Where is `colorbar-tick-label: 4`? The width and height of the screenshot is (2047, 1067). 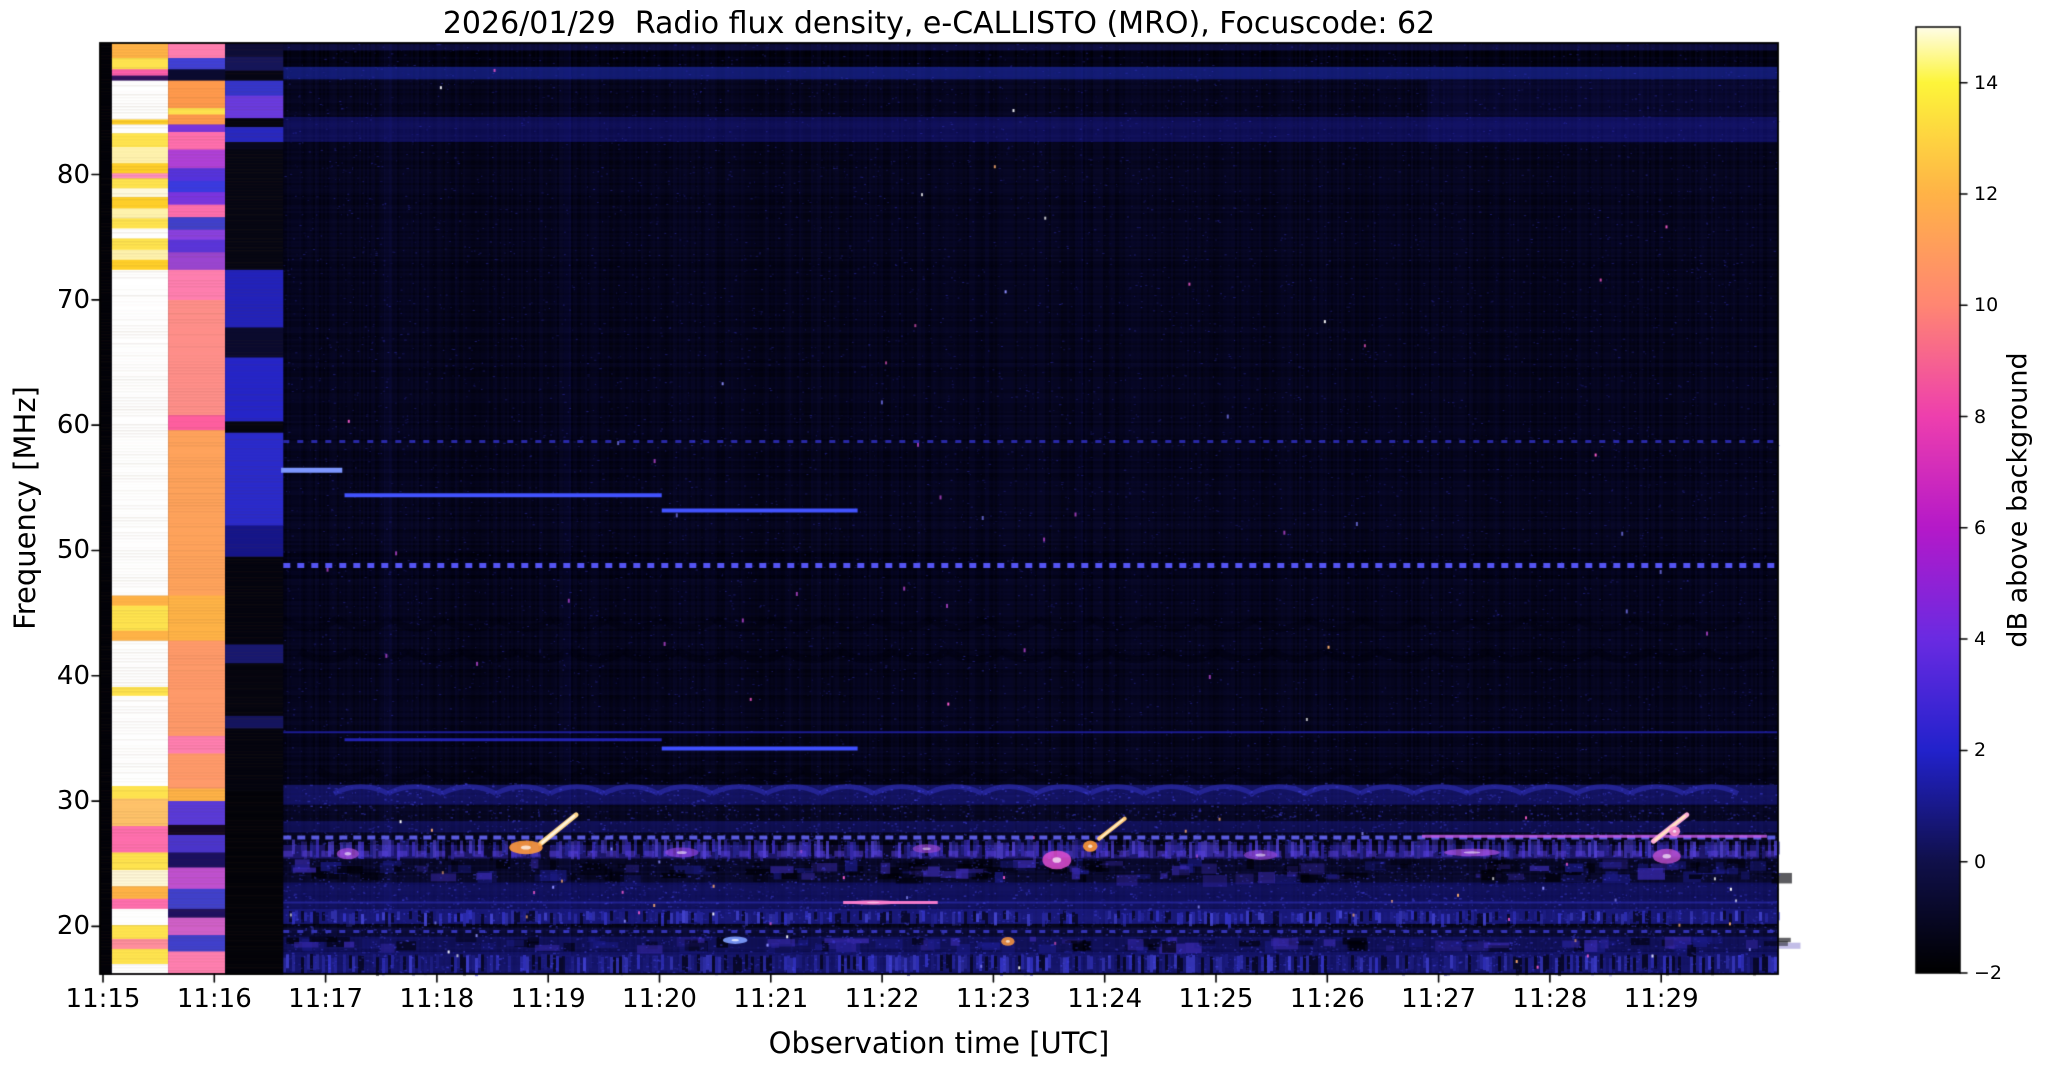
colorbar-tick-label: 4 is located at coordinates (1980, 639).